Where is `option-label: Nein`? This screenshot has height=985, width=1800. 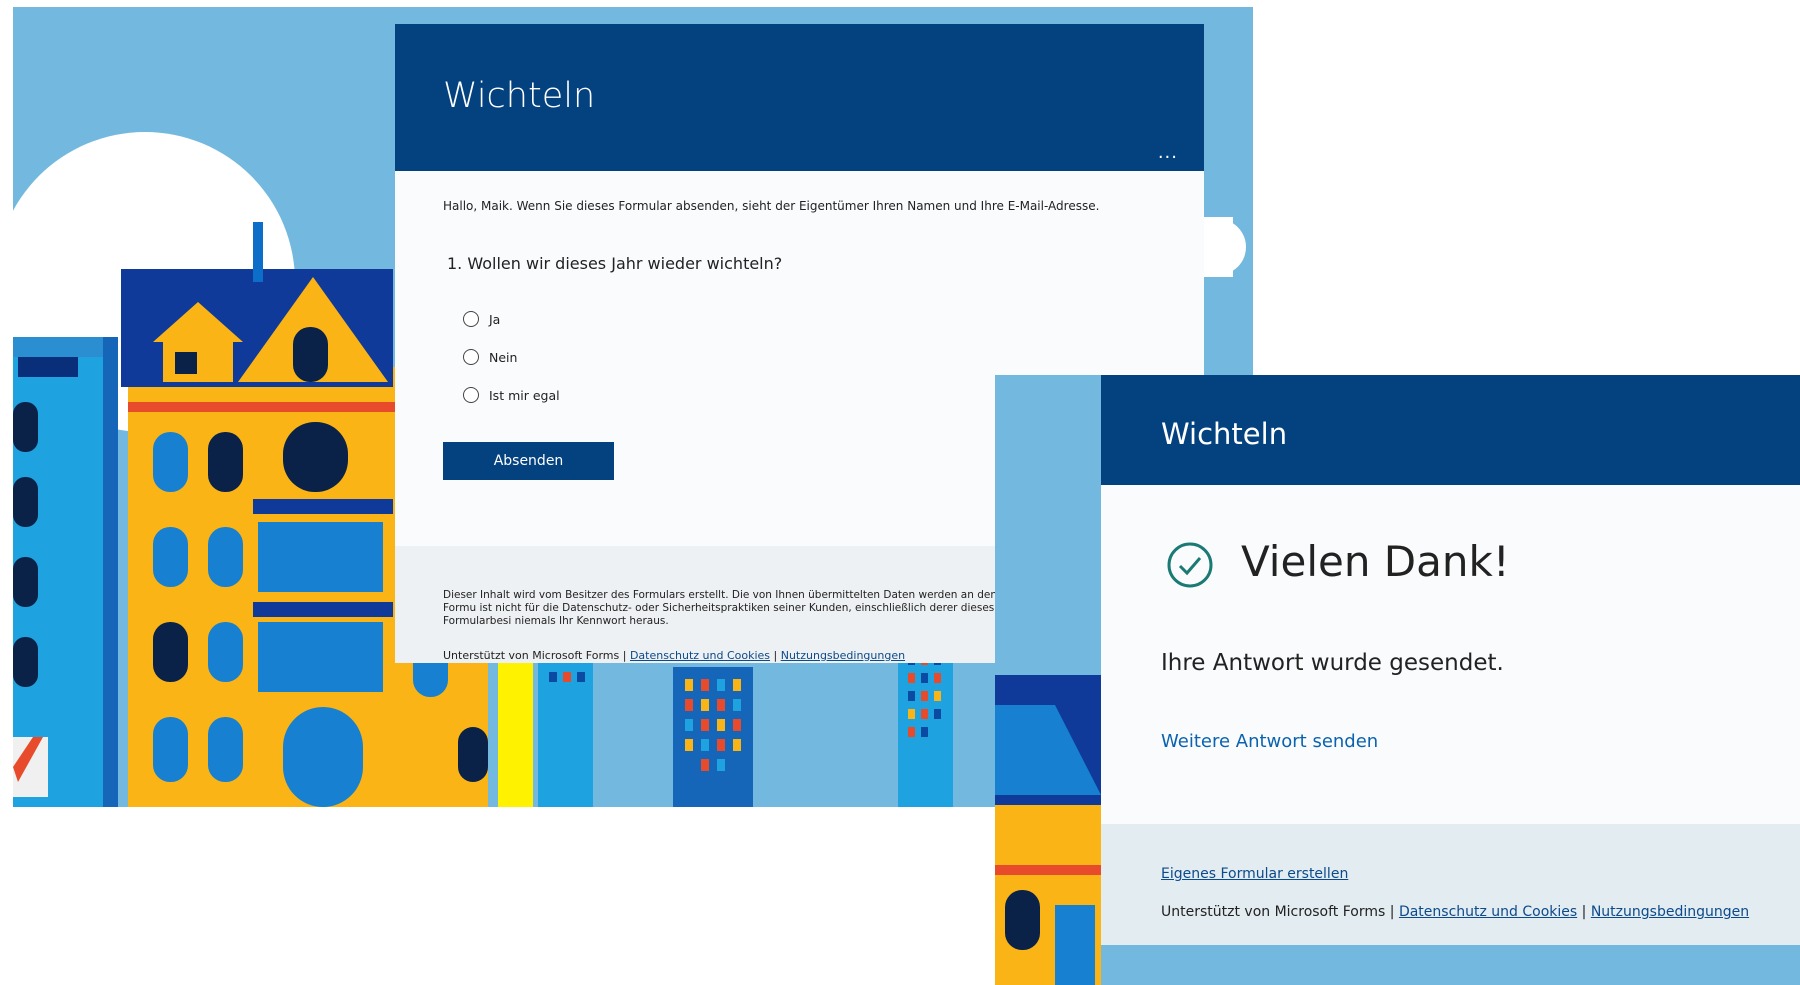 option-label: Nein is located at coordinates (503, 357).